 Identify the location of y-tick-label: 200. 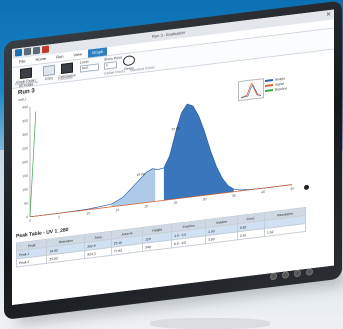
(25, 162).